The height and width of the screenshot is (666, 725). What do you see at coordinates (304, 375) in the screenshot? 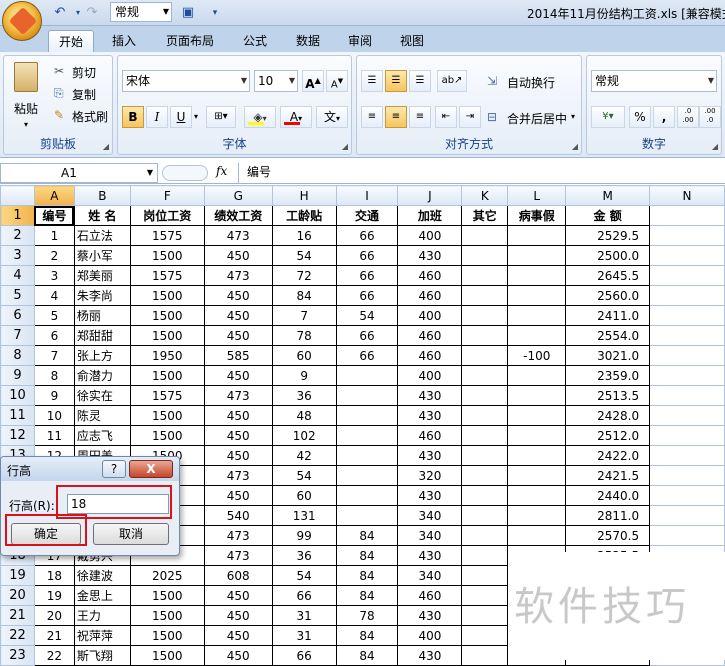
I see `table-cell: 9` at bounding box center [304, 375].